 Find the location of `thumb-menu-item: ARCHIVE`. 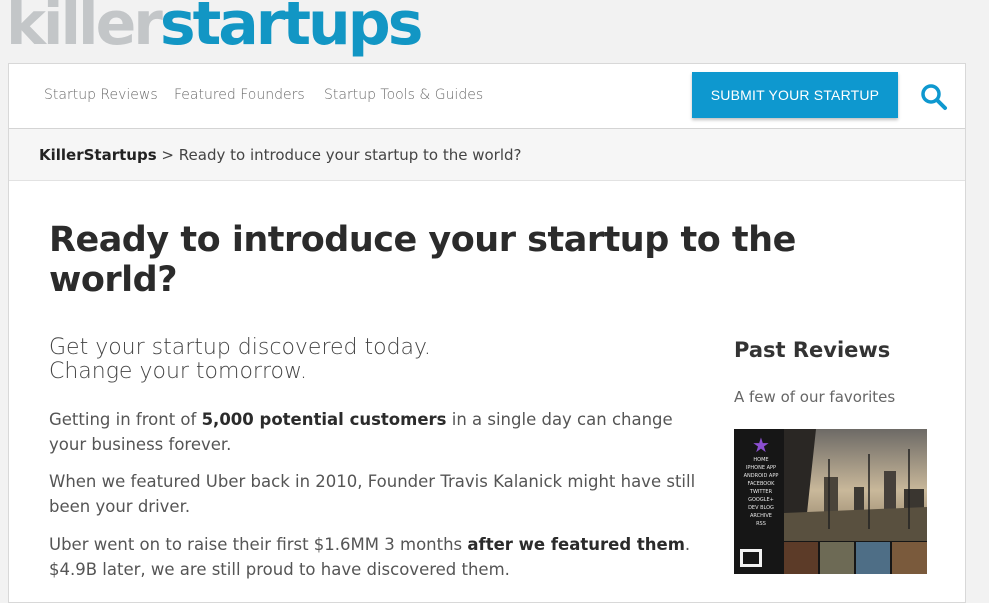

thumb-menu-item: ARCHIVE is located at coordinates (761, 516).